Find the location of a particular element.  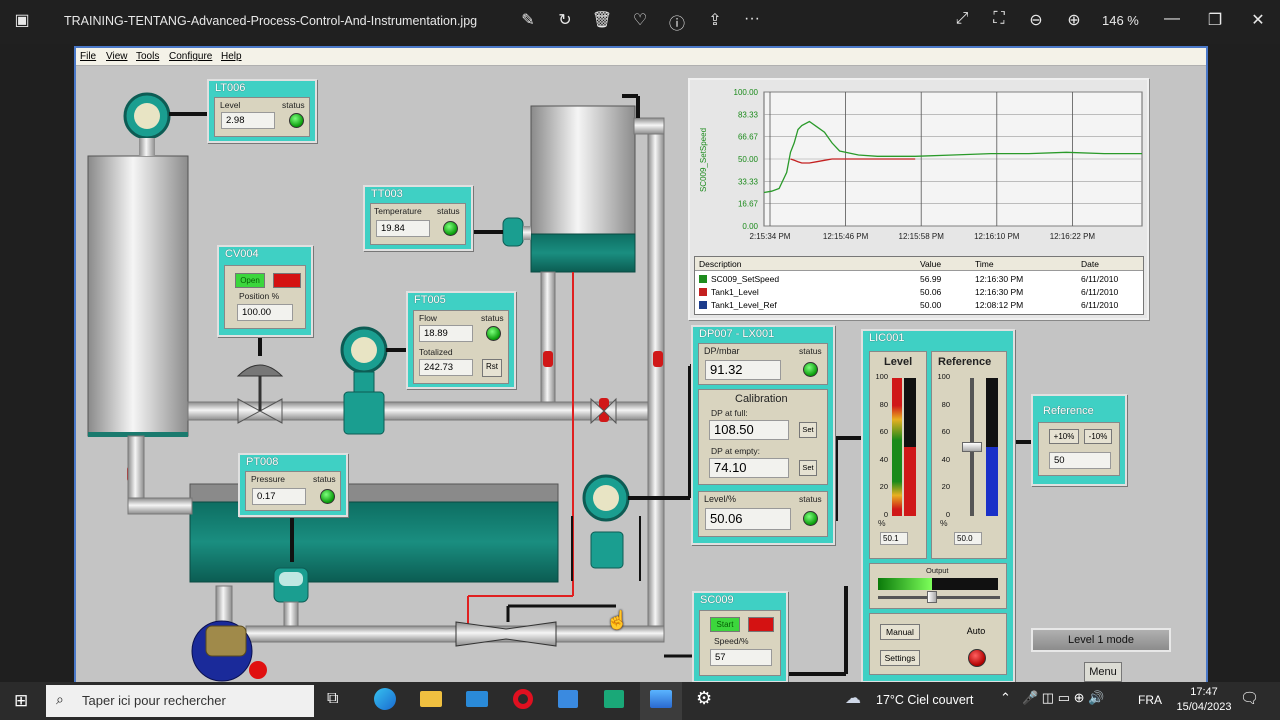

reference-value: 50 is located at coordinates (1080, 460).